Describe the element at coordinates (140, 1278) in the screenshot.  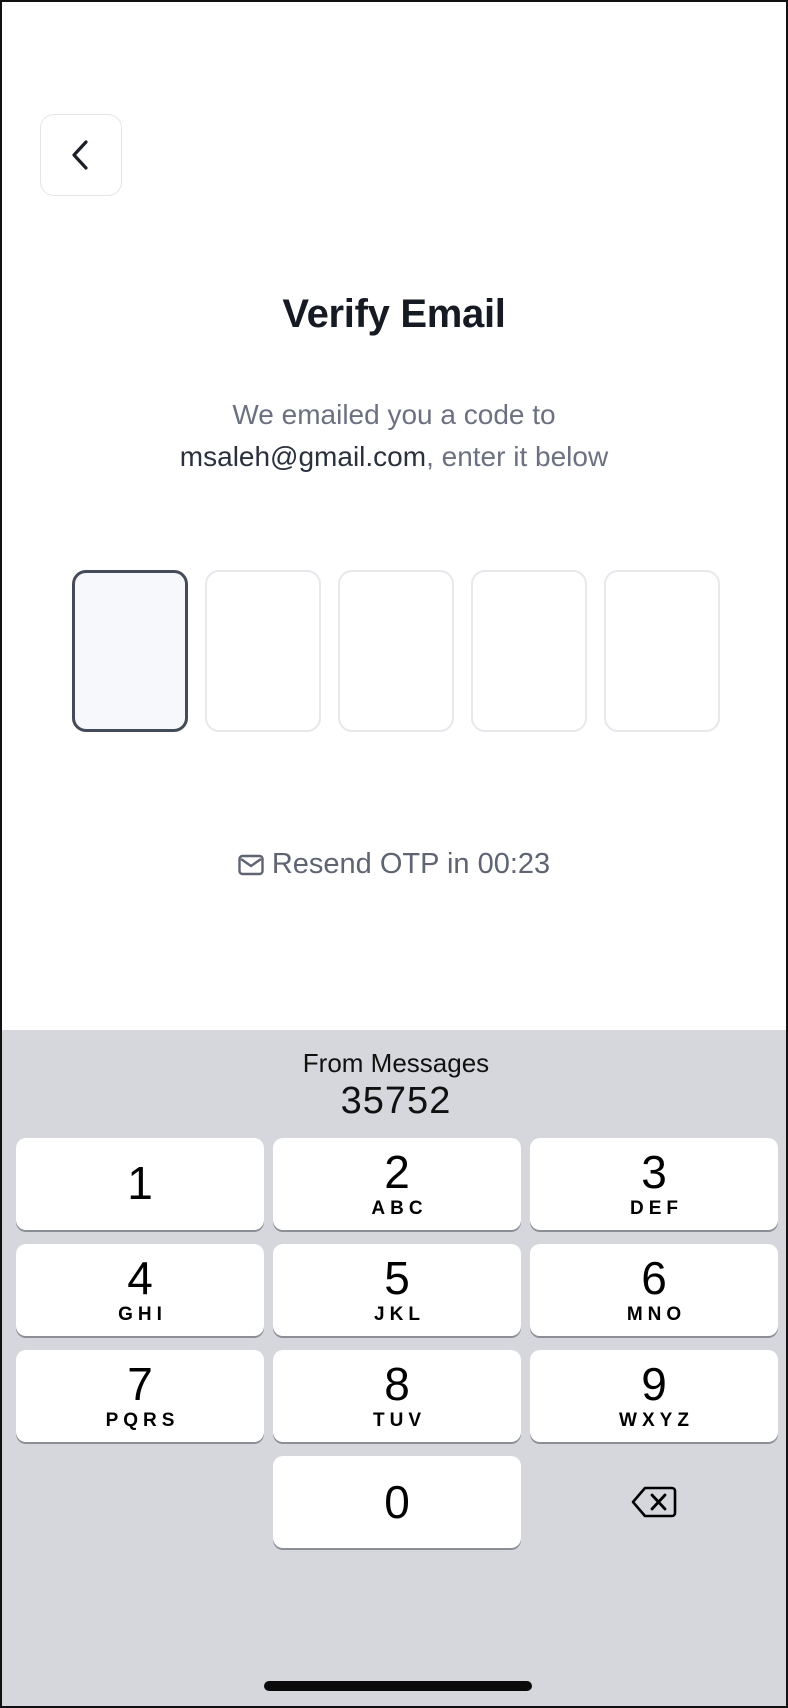
I see `key-4-number: 4` at that location.